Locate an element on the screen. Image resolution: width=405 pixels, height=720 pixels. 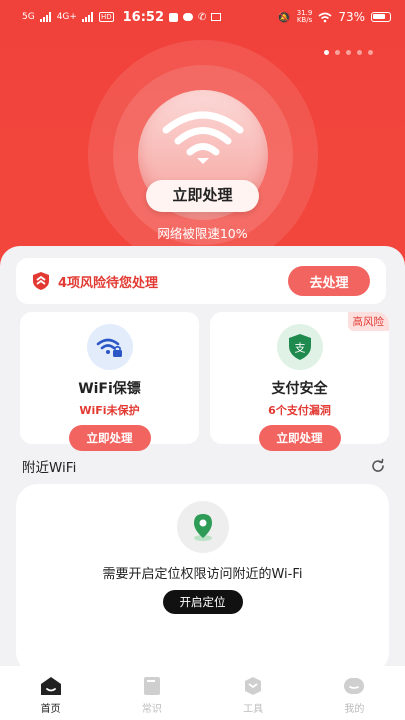
home-icon is located at coordinates (50, 686).